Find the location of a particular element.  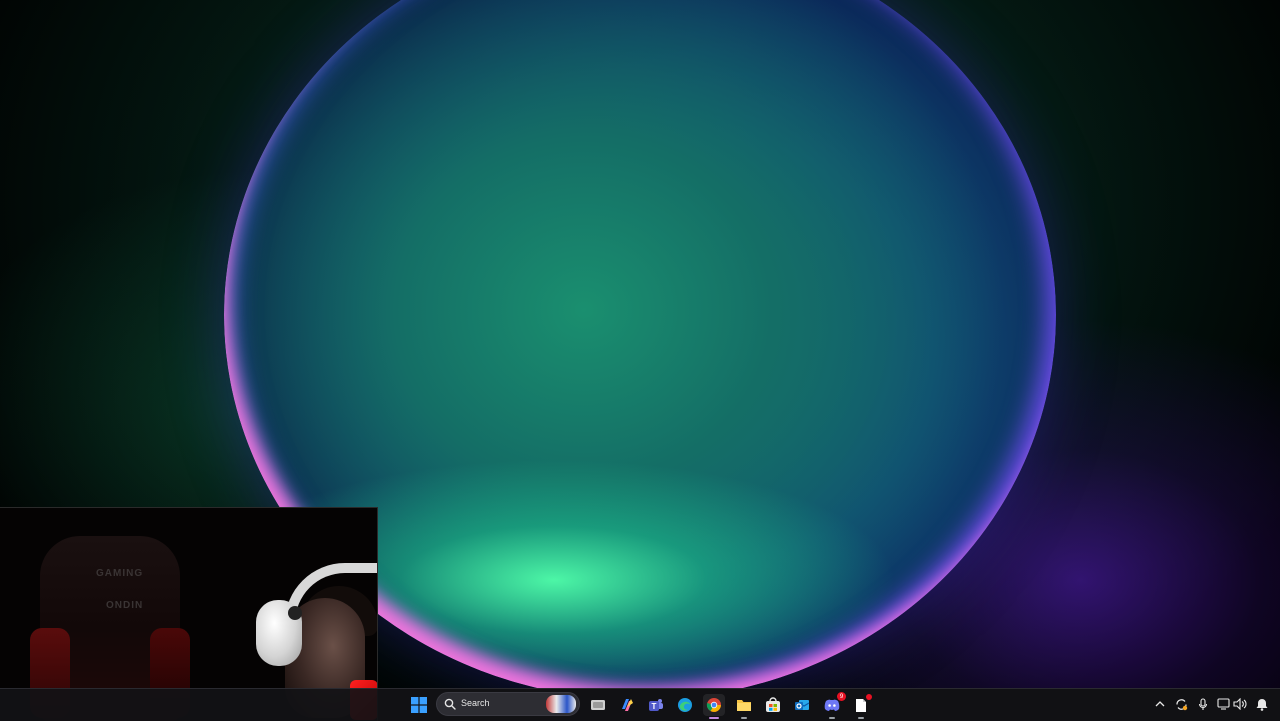

monitor-icon is located at coordinates (1223, 704).